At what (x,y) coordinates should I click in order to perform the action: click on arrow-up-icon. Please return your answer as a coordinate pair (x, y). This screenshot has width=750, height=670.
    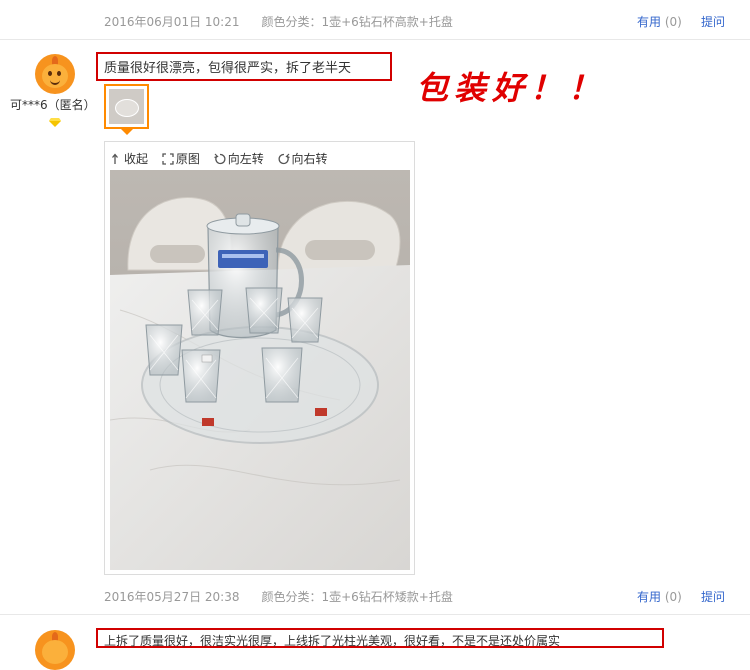
    Looking at the image, I should click on (115, 158).